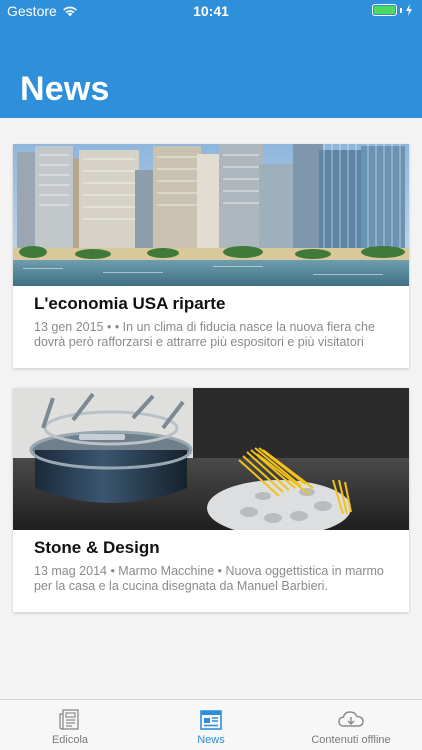 The width and height of the screenshot is (422, 750). Describe the element at coordinates (69, 719) in the screenshot. I see `newspaper-icon` at that location.